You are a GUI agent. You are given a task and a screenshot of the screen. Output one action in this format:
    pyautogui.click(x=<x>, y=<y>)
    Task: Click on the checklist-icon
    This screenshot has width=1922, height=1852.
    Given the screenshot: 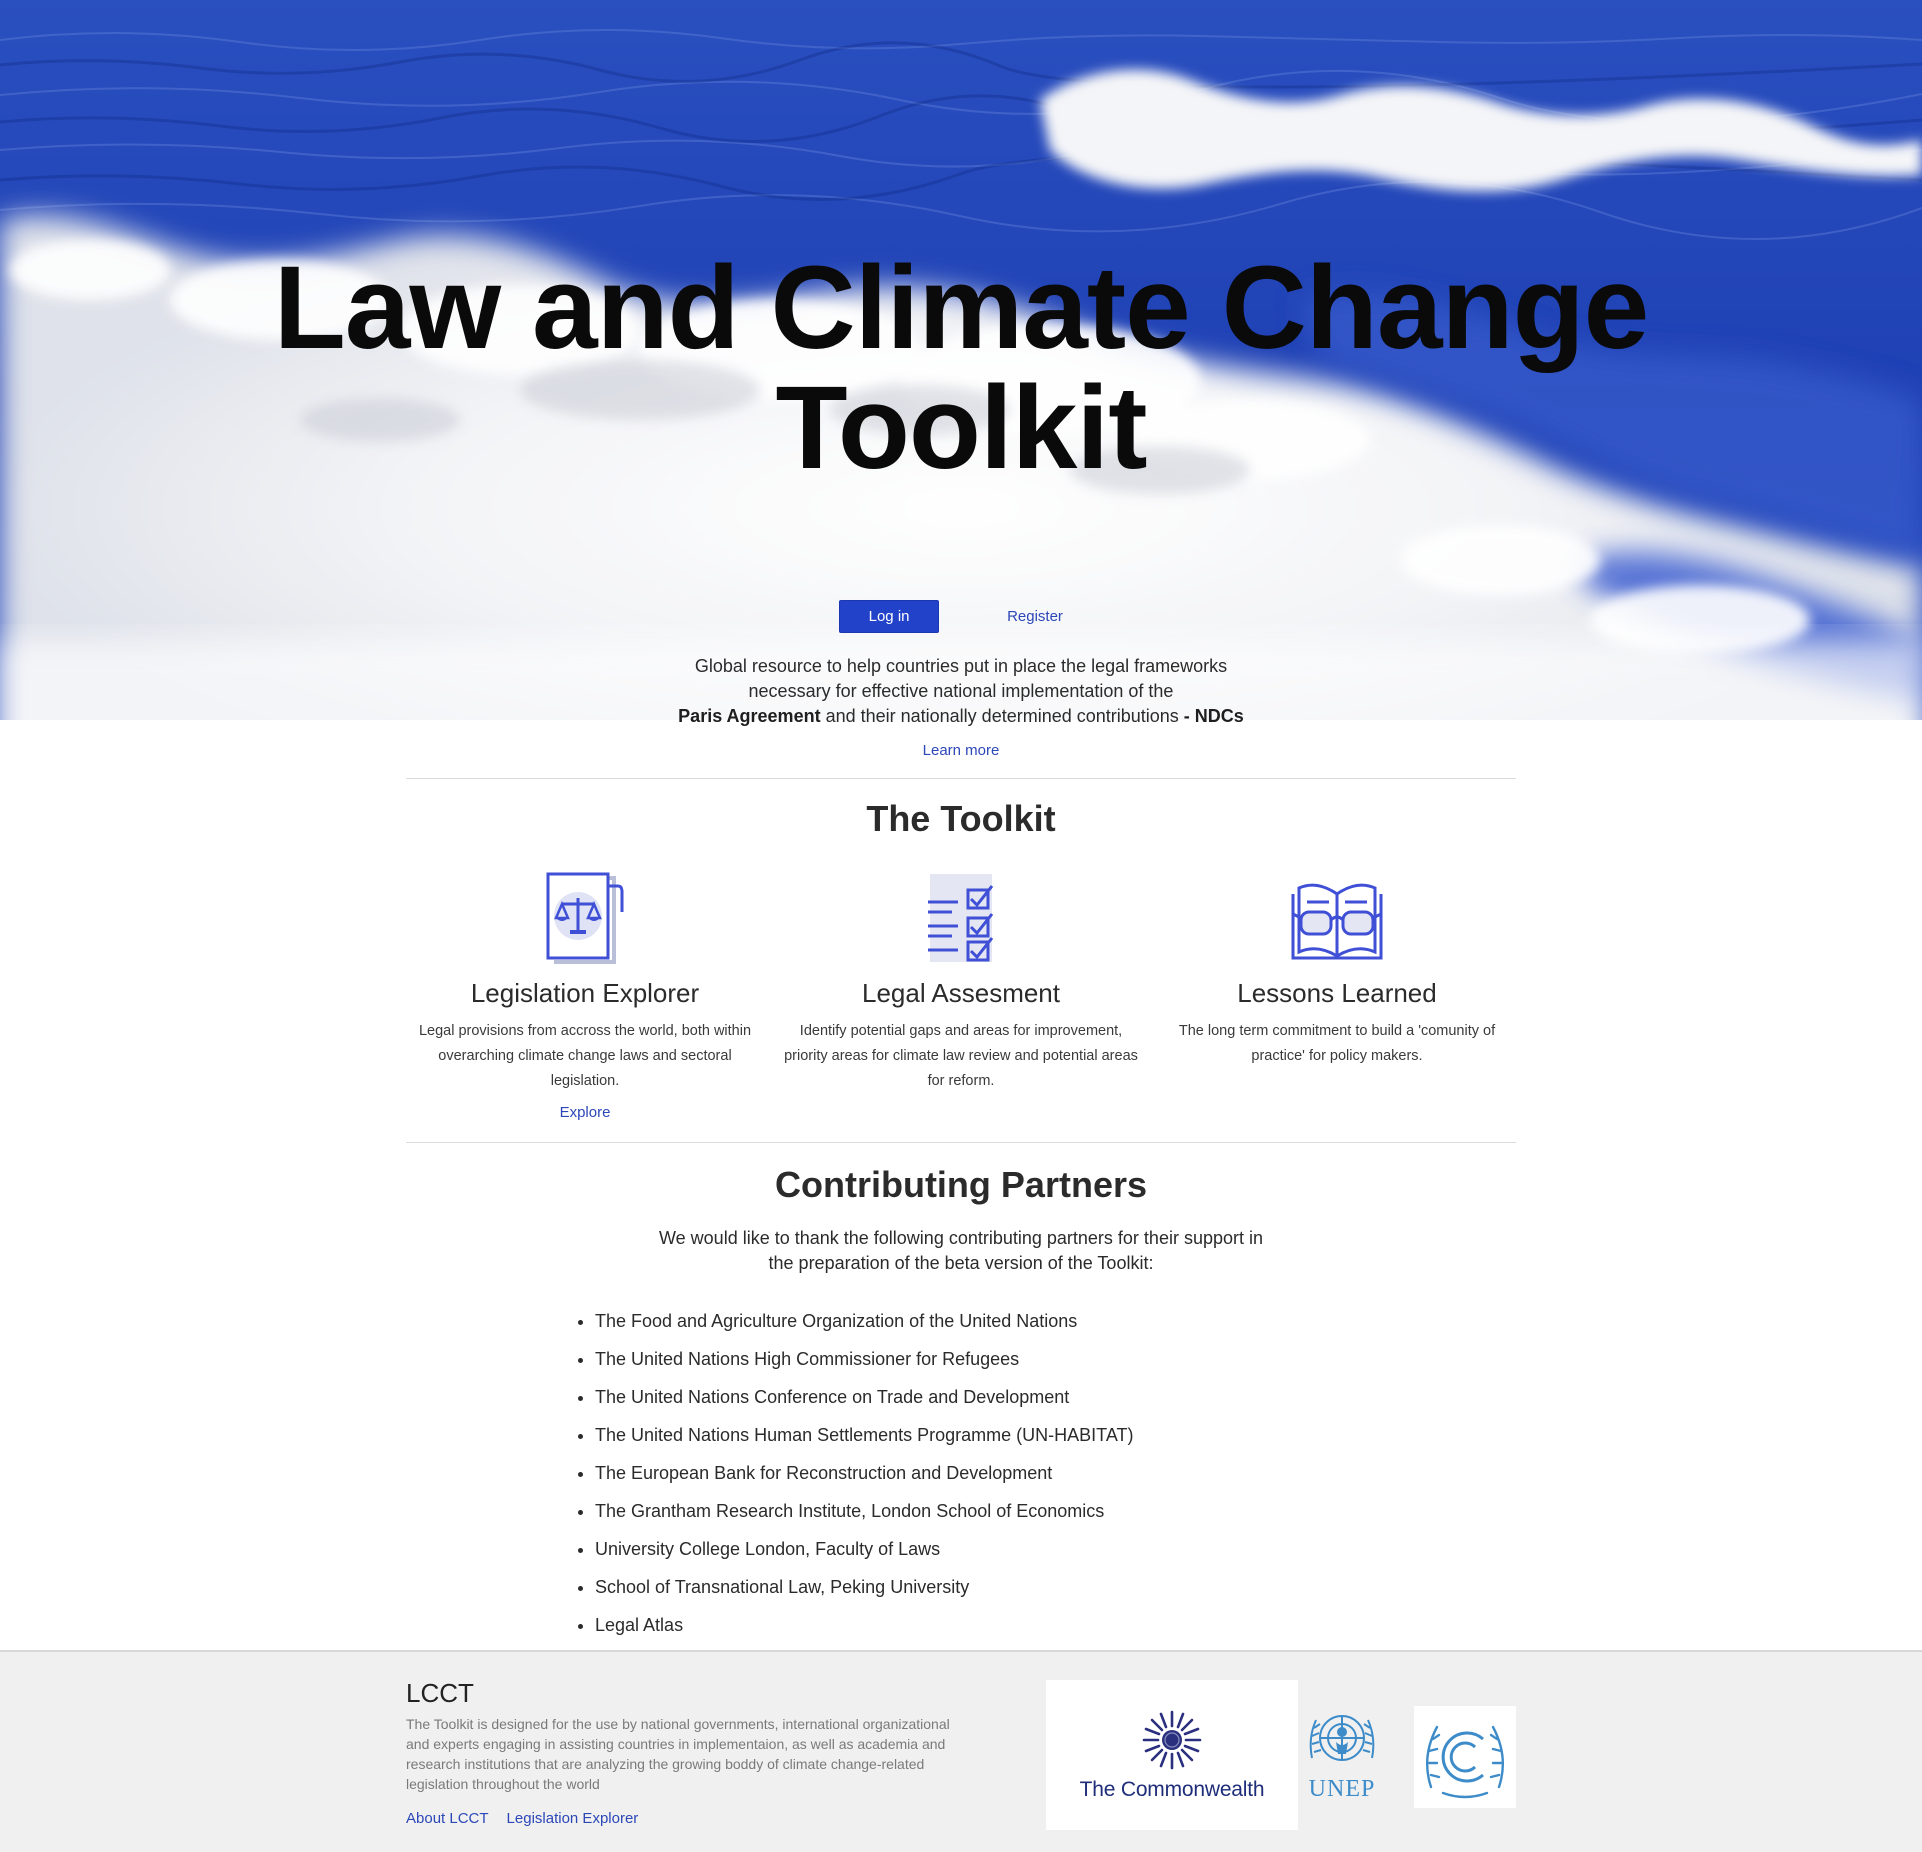 What is the action you would take?
    pyautogui.click(x=961, y=920)
    